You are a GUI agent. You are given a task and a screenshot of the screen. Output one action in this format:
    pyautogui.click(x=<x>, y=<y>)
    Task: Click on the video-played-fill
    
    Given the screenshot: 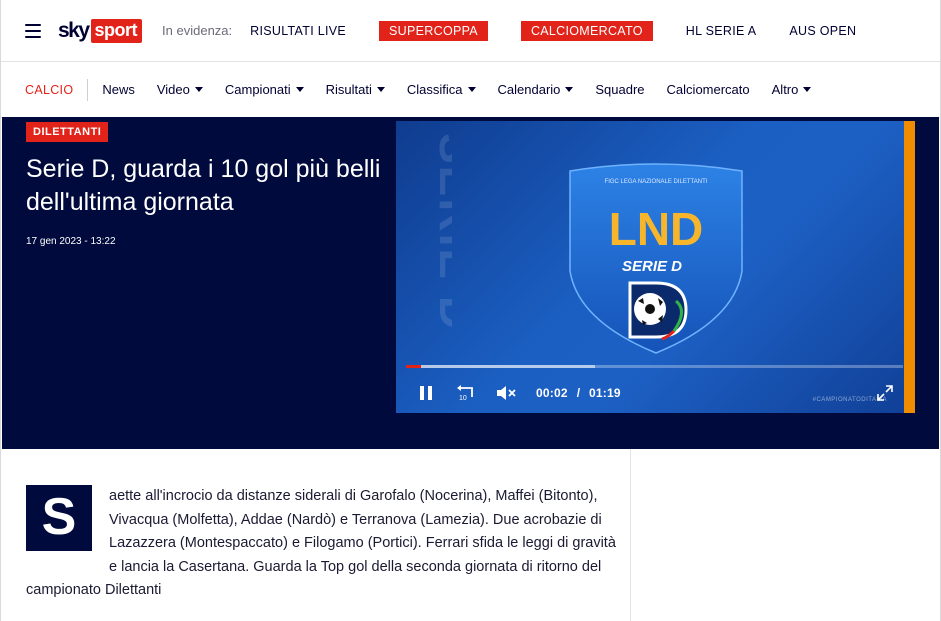 What is the action you would take?
    pyautogui.click(x=413, y=366)
    